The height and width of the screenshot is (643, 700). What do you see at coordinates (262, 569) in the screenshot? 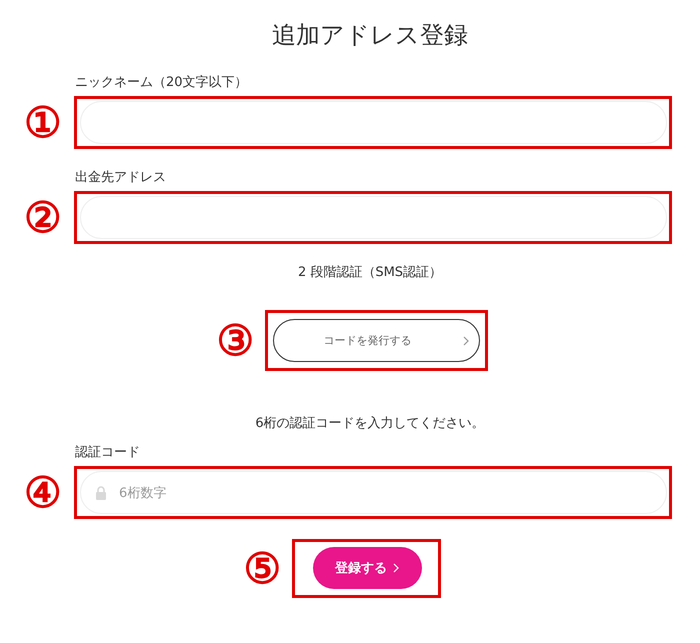
I see `step-number: ⑤` at bounding box center [262, 569].